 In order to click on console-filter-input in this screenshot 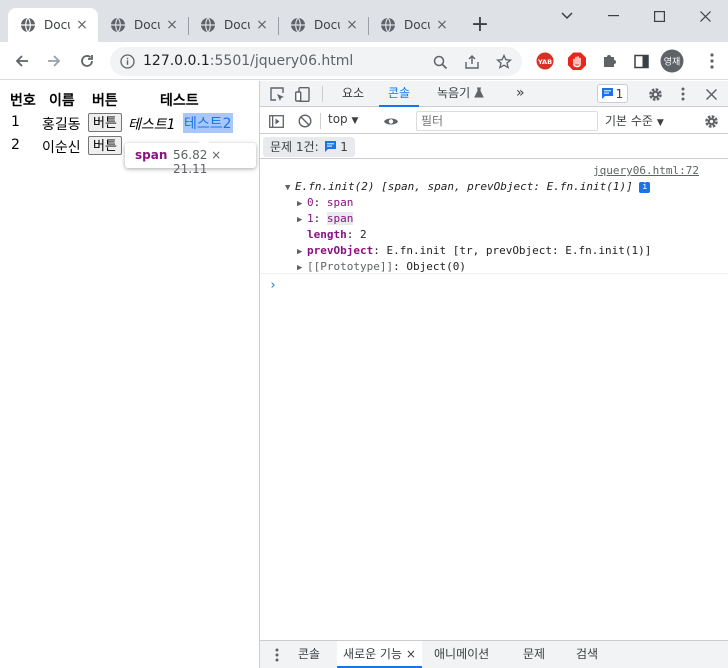, I will do `click(507, 121)`.